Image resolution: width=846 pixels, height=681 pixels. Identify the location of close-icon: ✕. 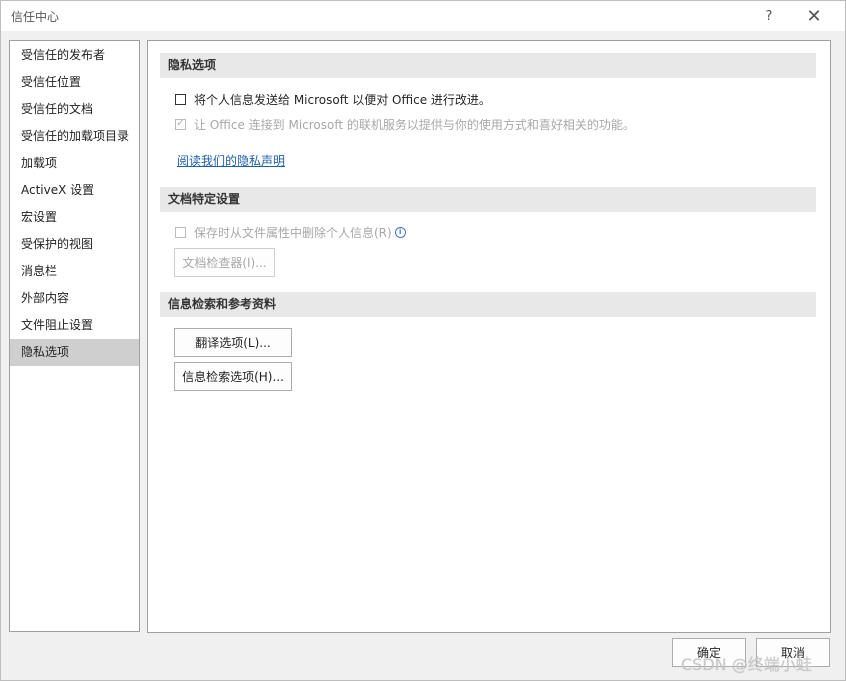
(814, 16).